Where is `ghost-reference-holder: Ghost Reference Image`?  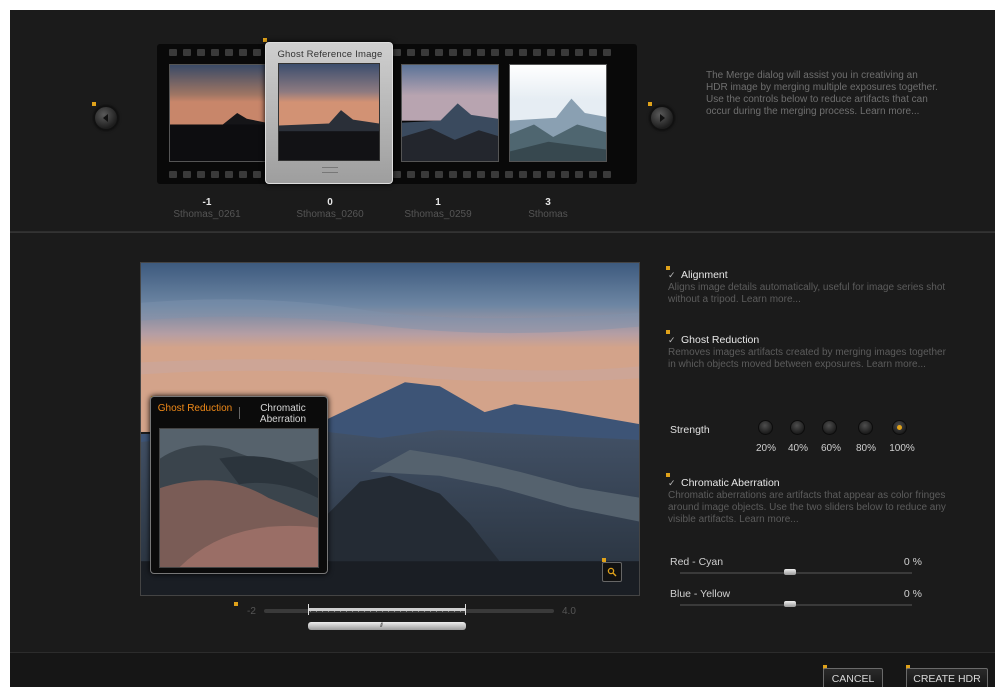
ghost-reference-holder: Ghost Reference Image is located at coordinates (329, 113).